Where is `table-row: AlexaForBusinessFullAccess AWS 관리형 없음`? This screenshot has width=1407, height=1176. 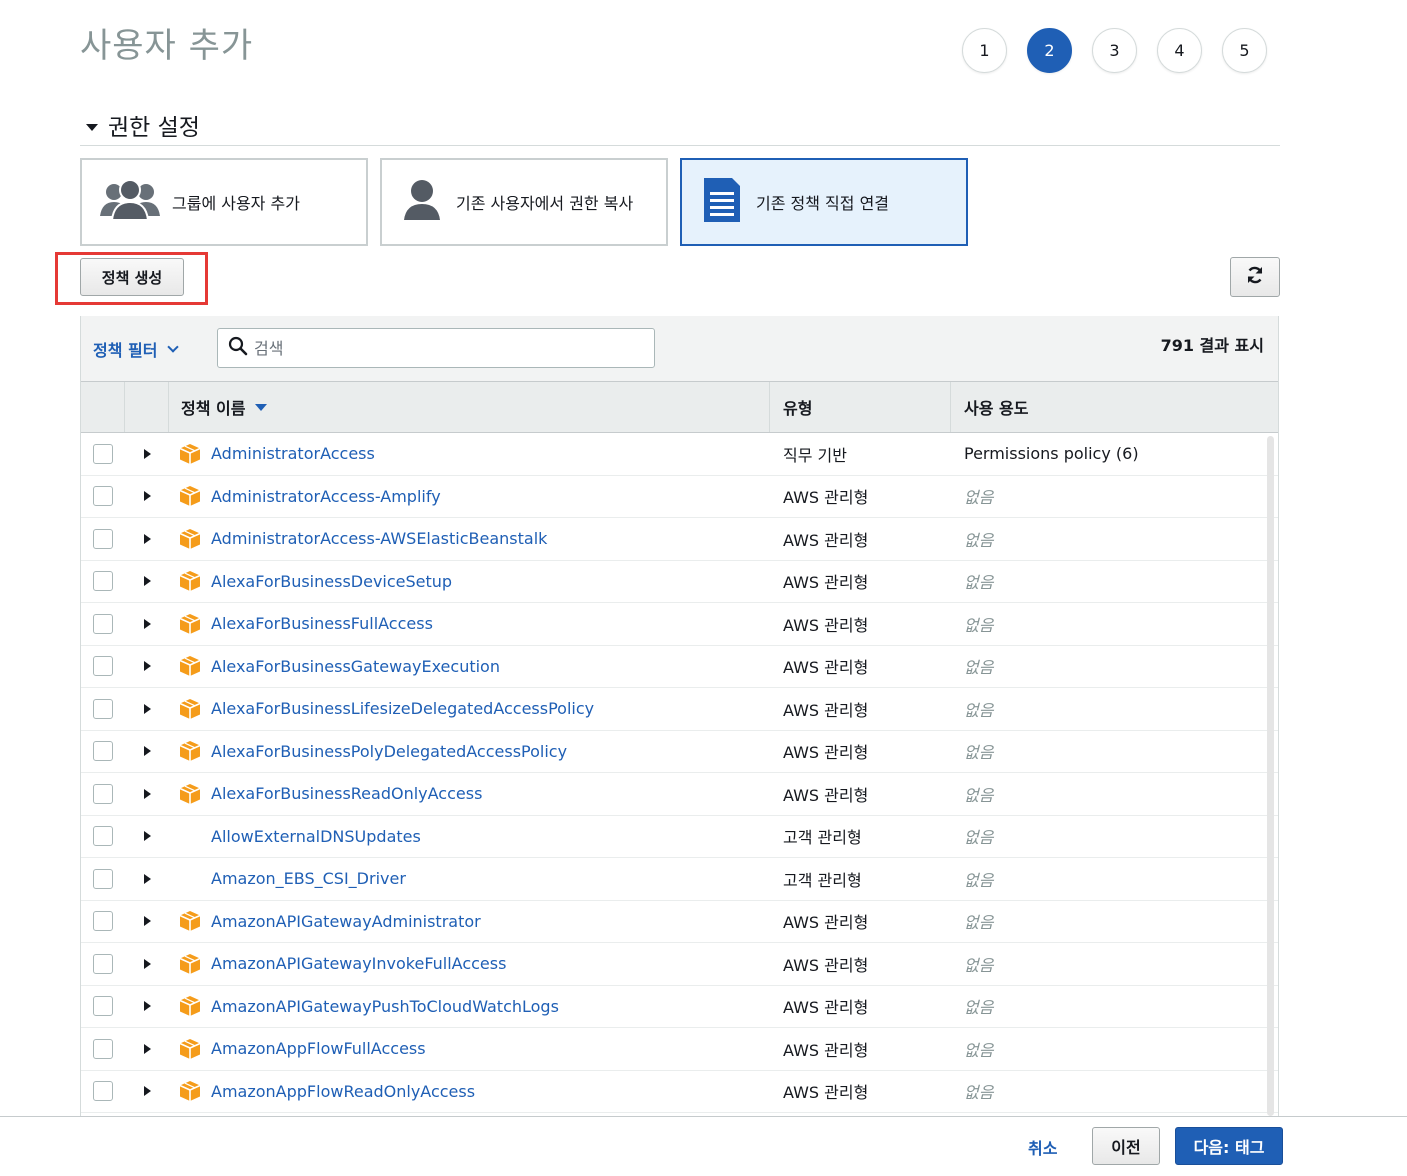 table-row: AlexaForBusinessFullAccess AWS 관리형 없음 is located at coordinates (679, 624).